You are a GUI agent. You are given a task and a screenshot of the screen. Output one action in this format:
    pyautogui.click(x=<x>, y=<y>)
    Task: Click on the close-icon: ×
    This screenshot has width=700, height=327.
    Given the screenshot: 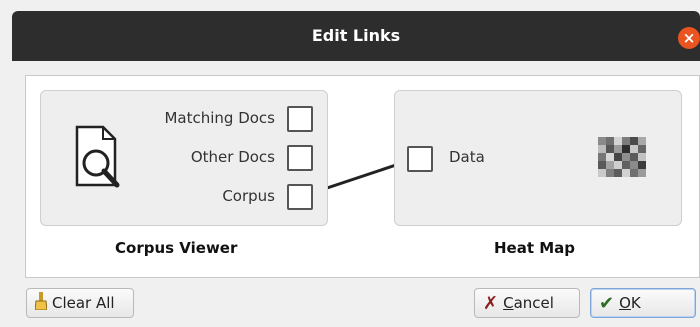 What is the action you would take?
    pyautogui.click(x=689, y=38)
    